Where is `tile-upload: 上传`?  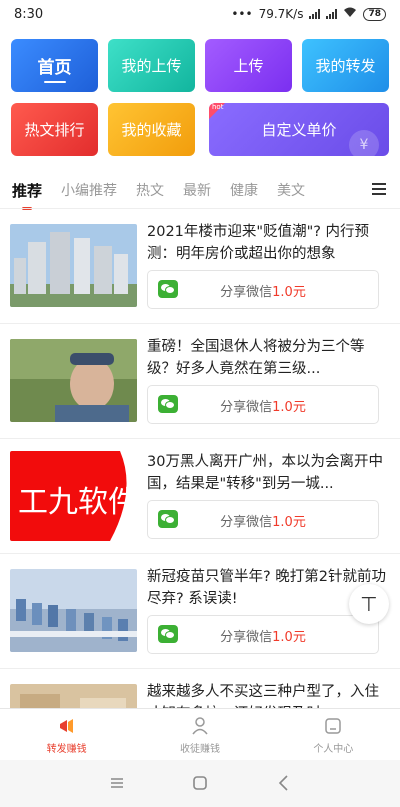 tile-upload: 上传 is located at coordinates (248, 65).